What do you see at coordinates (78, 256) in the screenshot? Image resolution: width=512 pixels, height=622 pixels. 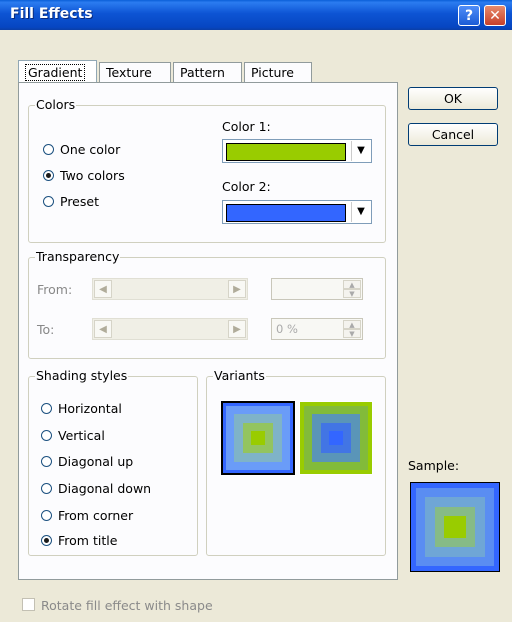 I see `transparency-group-label: Transparency` at bounding box center [78, 256].